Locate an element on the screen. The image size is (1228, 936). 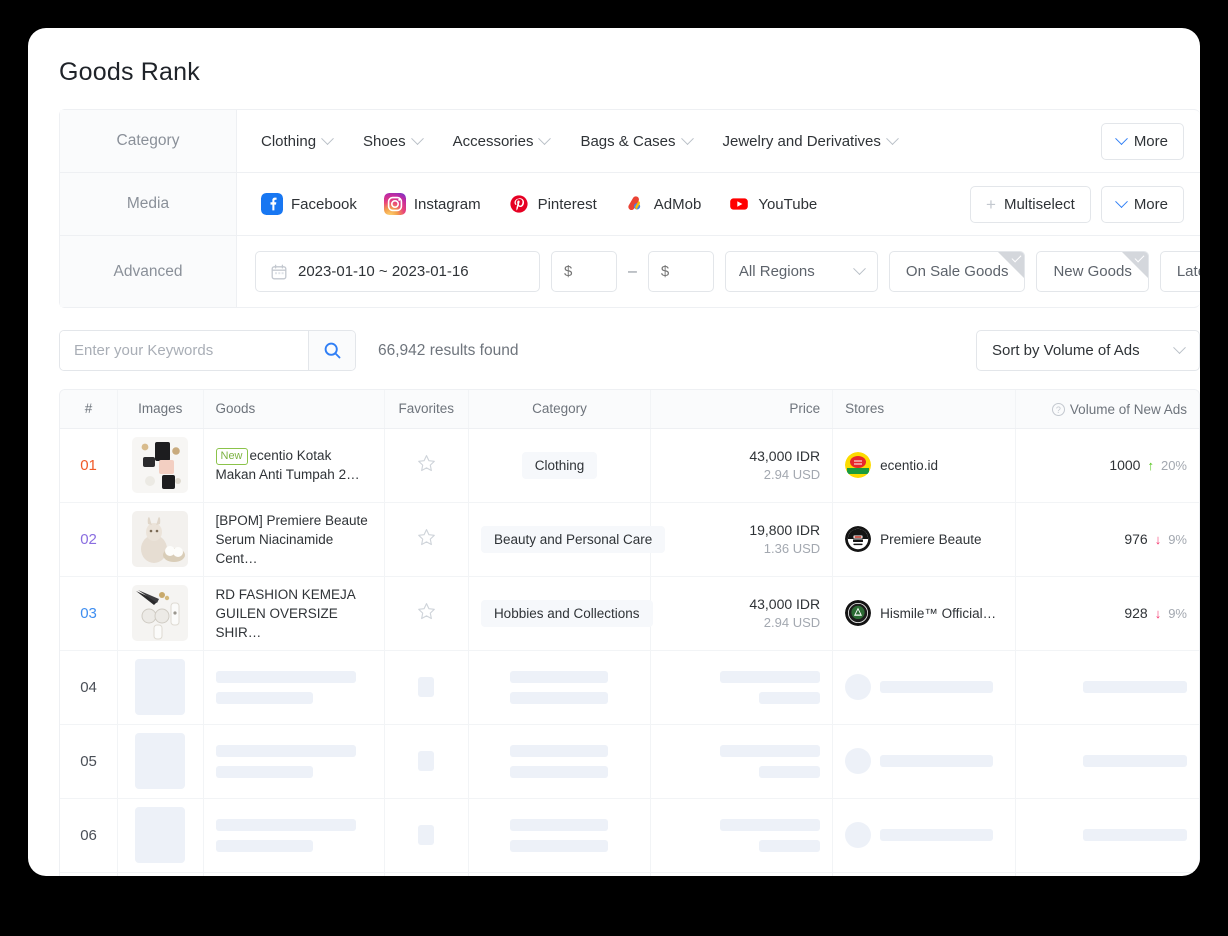
search-button is located at coordinates (331, 350).